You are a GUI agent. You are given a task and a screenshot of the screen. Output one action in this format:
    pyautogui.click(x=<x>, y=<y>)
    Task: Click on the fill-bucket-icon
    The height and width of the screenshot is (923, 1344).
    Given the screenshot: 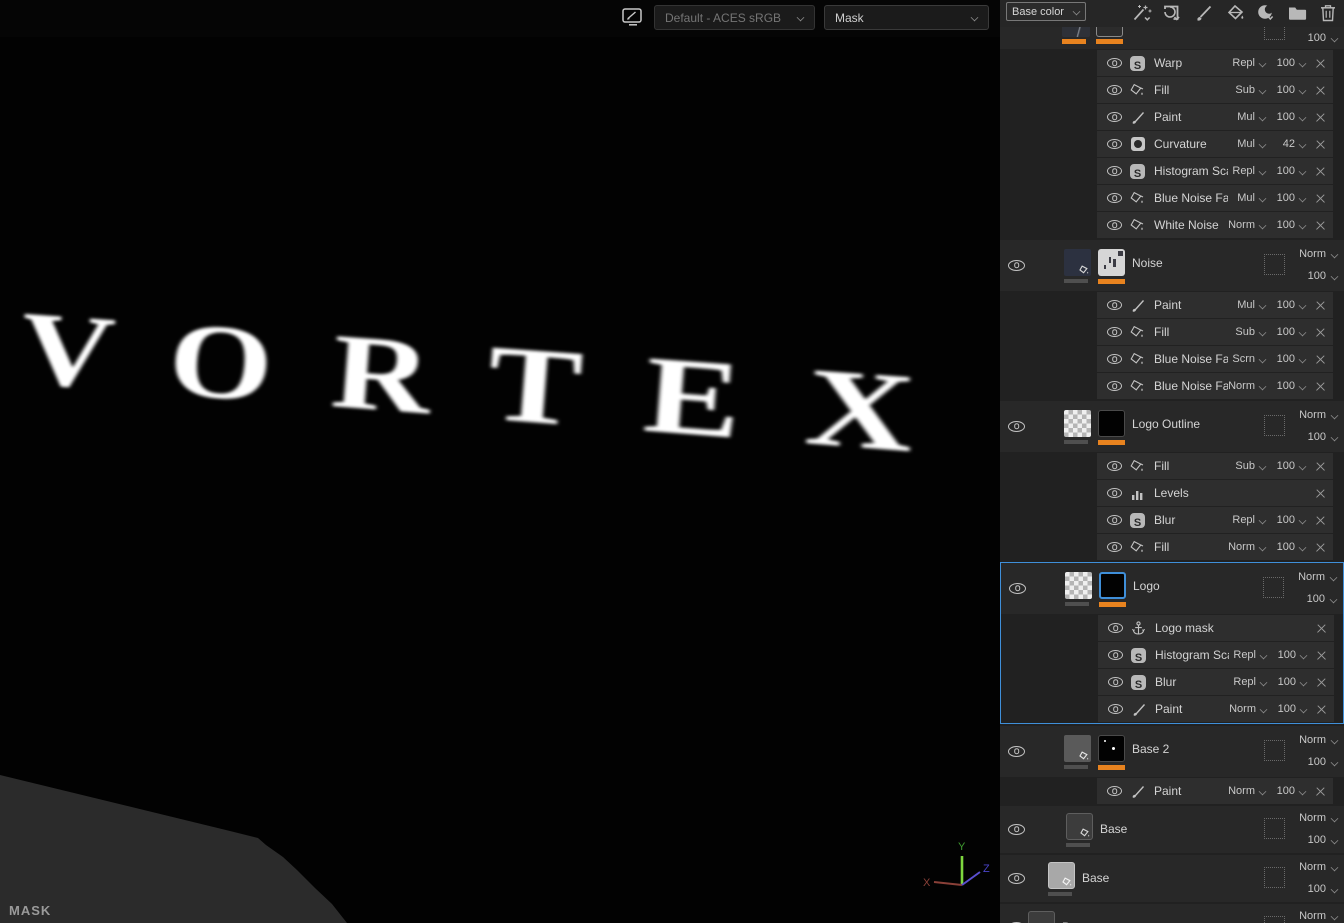 What is the action you would take?
    pyautogui.click(x=1235, y=12)
    